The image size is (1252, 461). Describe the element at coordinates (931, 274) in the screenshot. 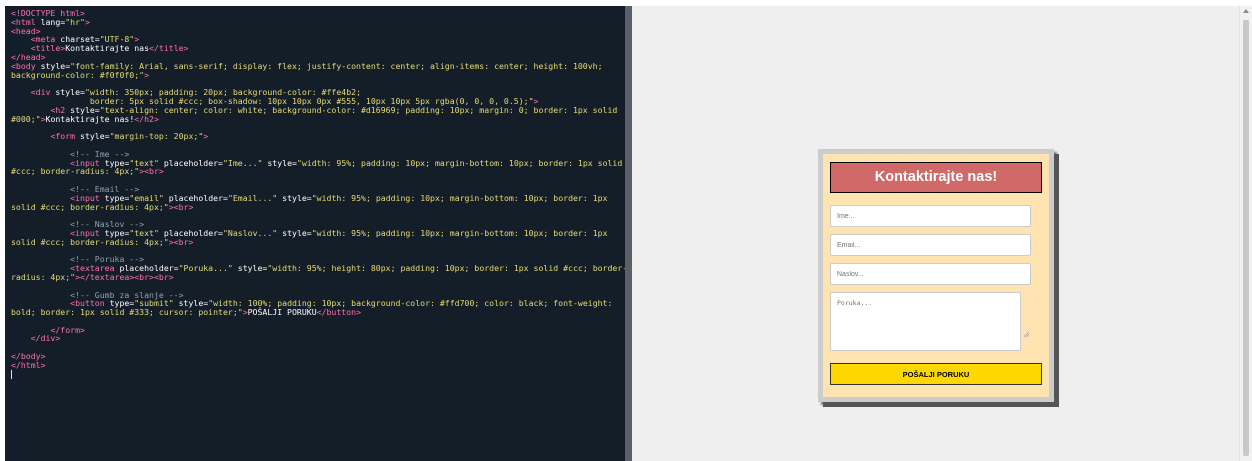

I see `subject-input` at that location.